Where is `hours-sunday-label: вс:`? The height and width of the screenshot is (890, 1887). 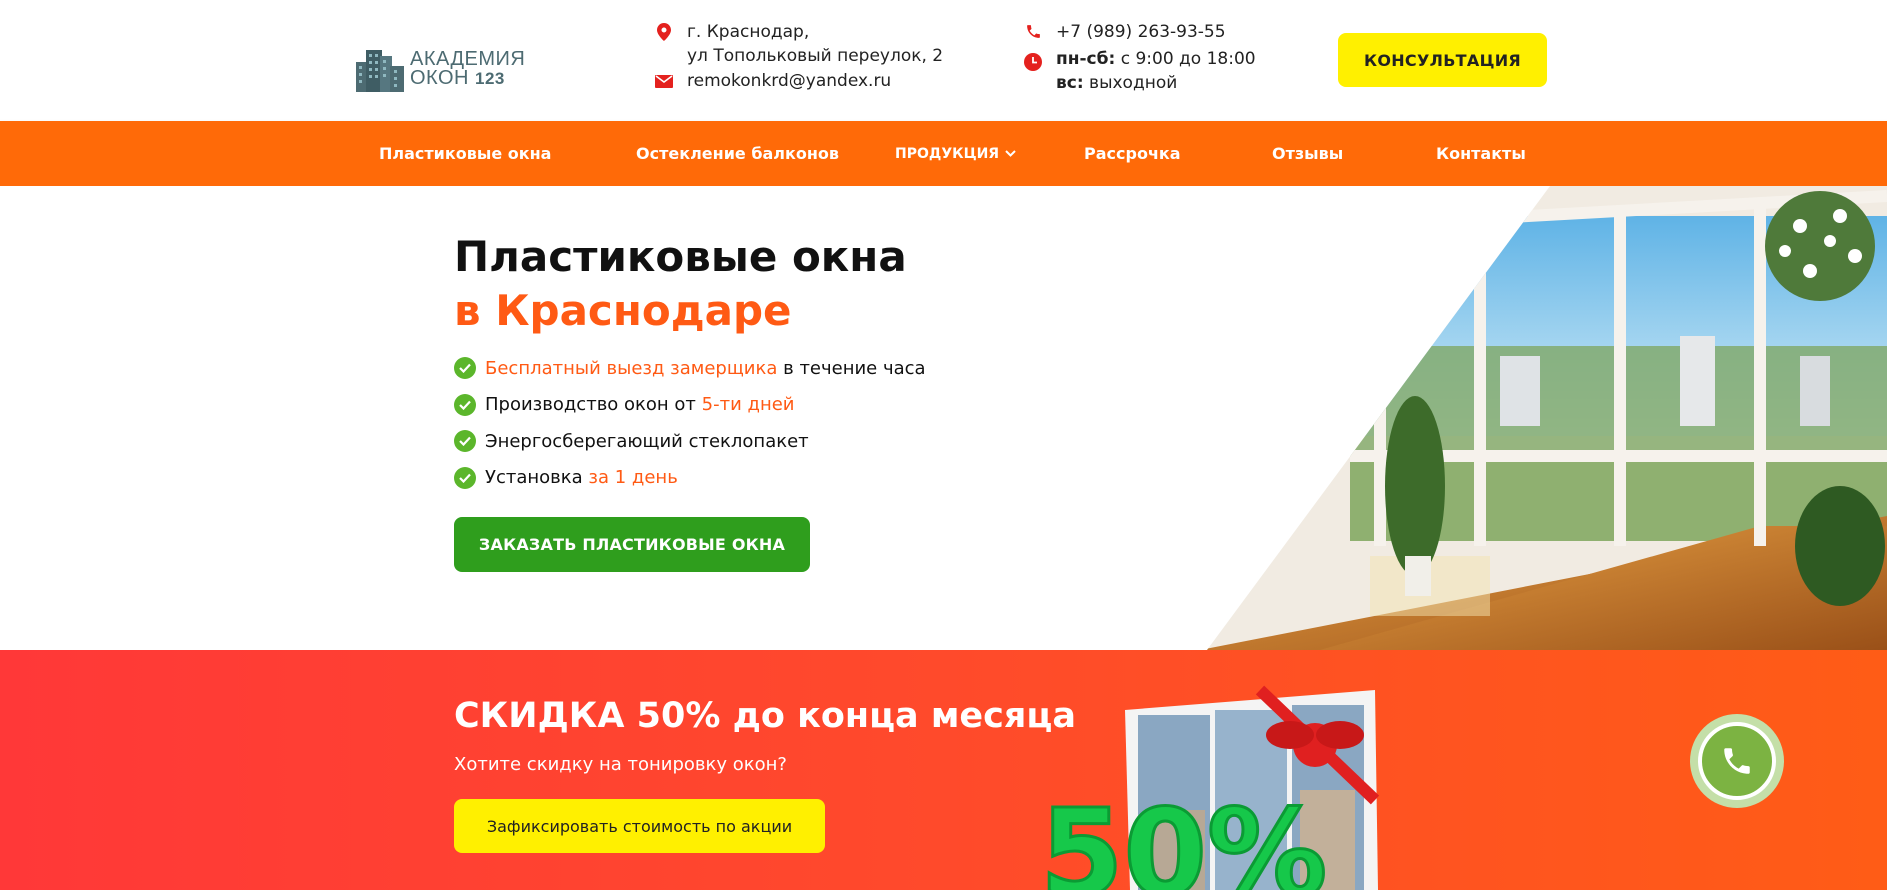 hours-sunday-label: вс: is located at coordinates (1070, 83).